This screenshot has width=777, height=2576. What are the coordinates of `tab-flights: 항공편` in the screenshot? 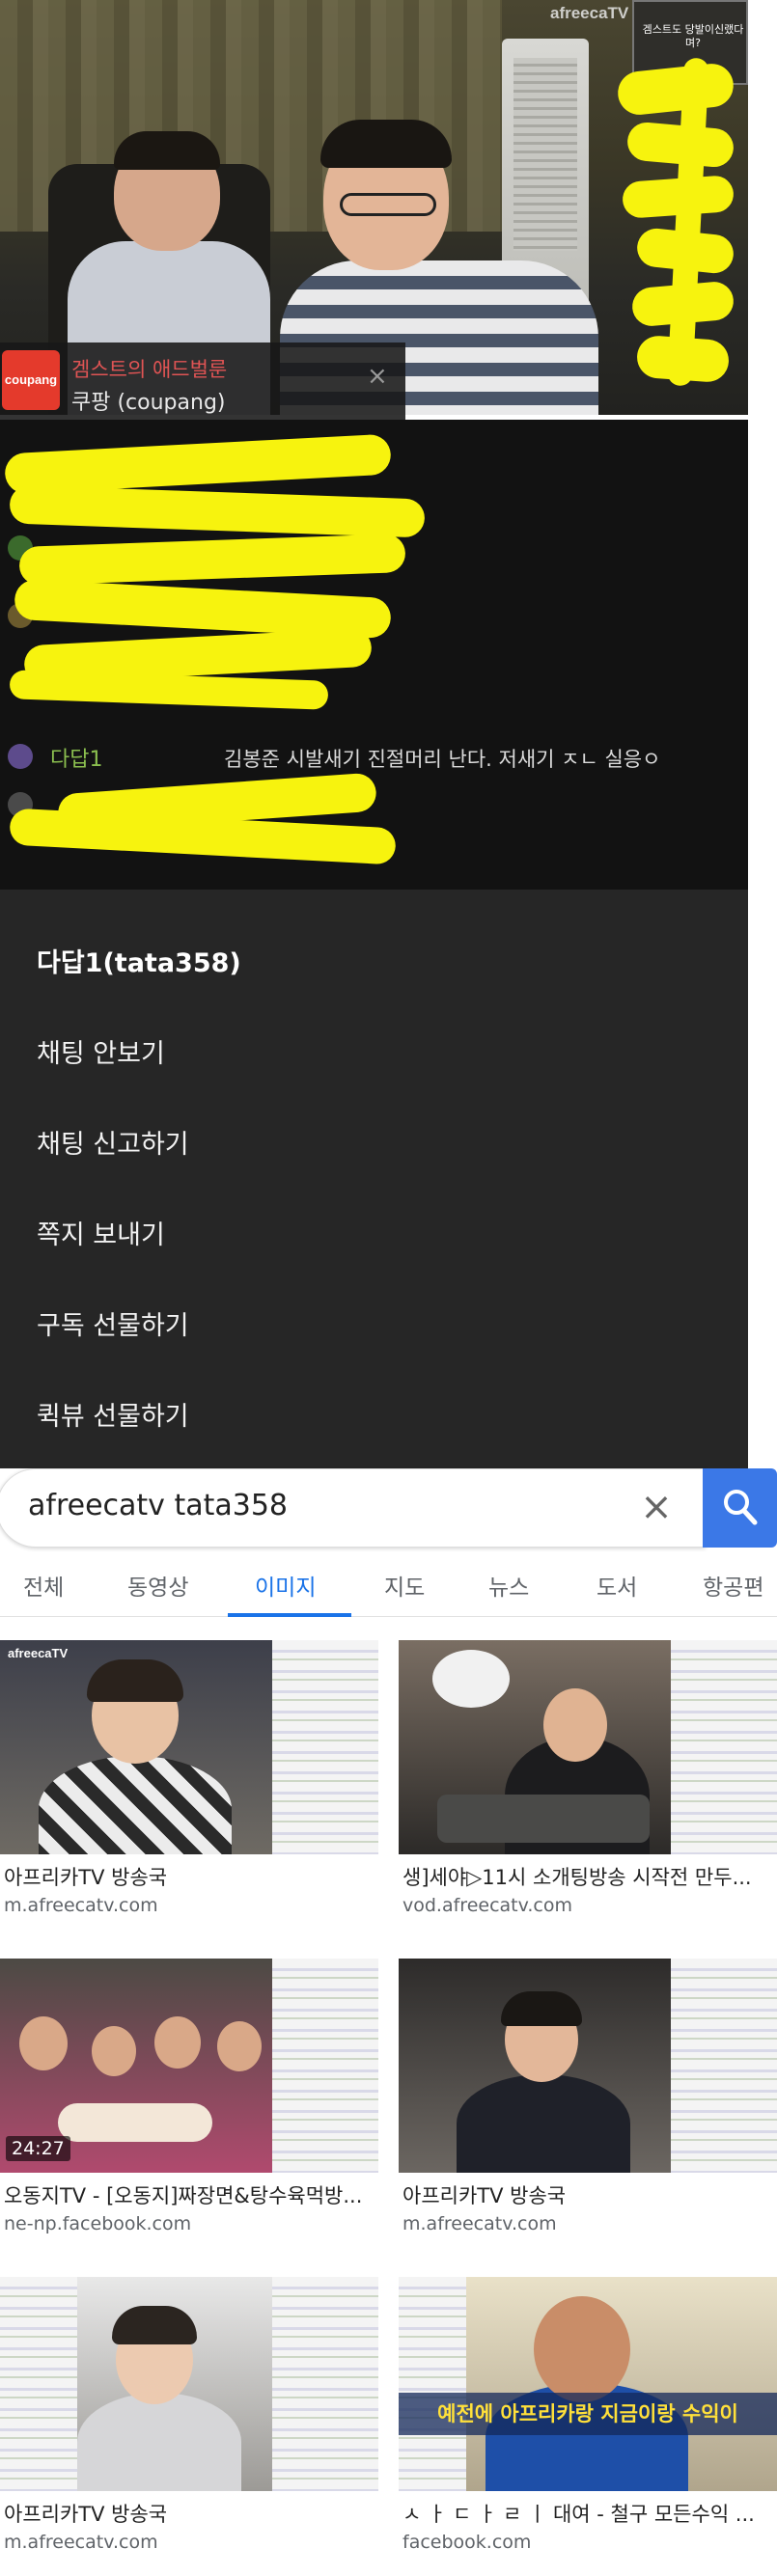 It's located at (733, 1586).